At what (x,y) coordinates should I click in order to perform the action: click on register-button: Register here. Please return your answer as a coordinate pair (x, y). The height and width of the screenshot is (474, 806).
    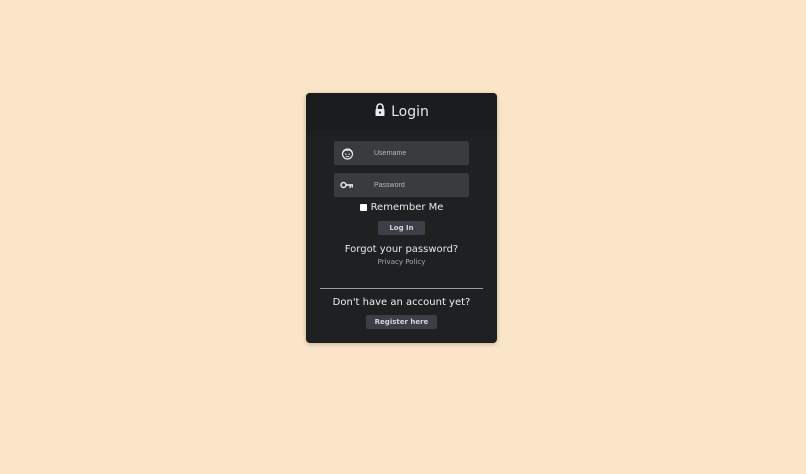
    Looking at the image, I should click on (401, 322).